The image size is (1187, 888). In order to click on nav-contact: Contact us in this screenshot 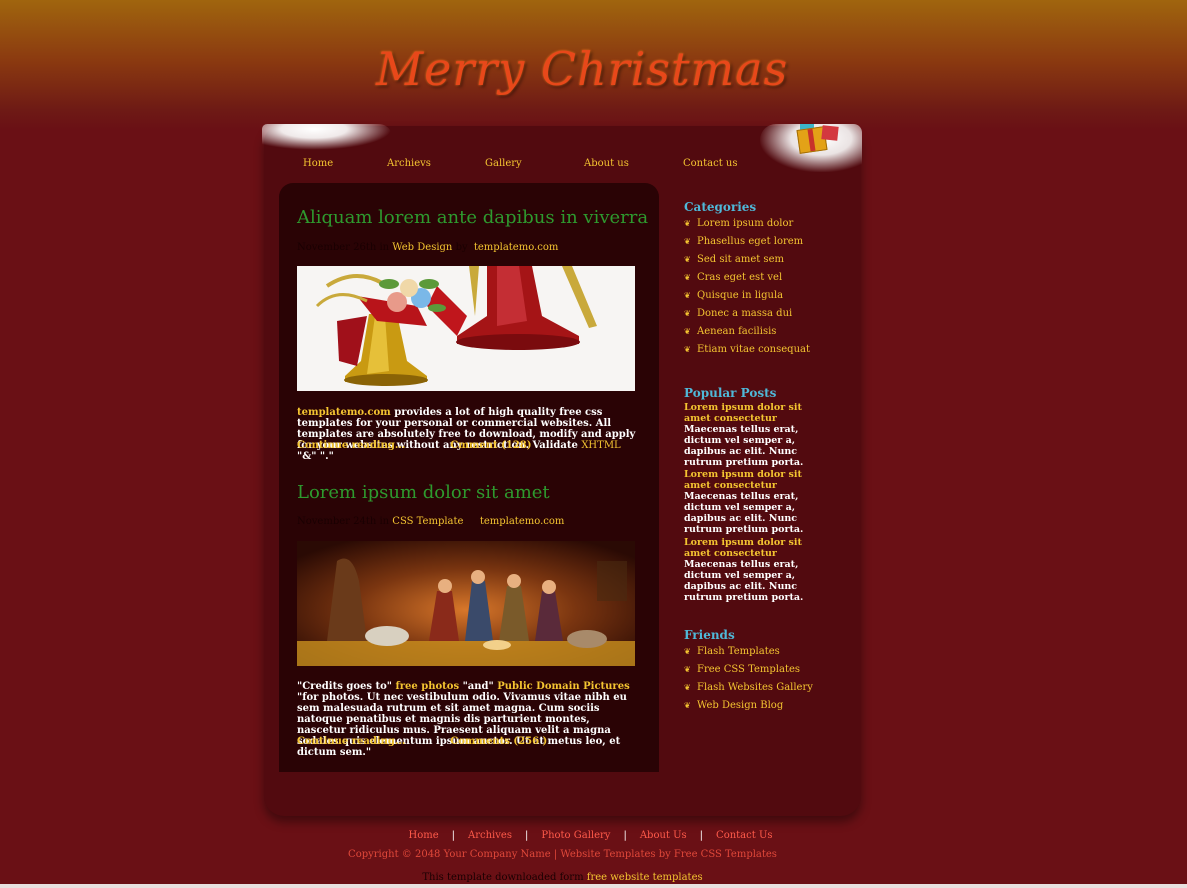, I will do `click(710, 163)`.